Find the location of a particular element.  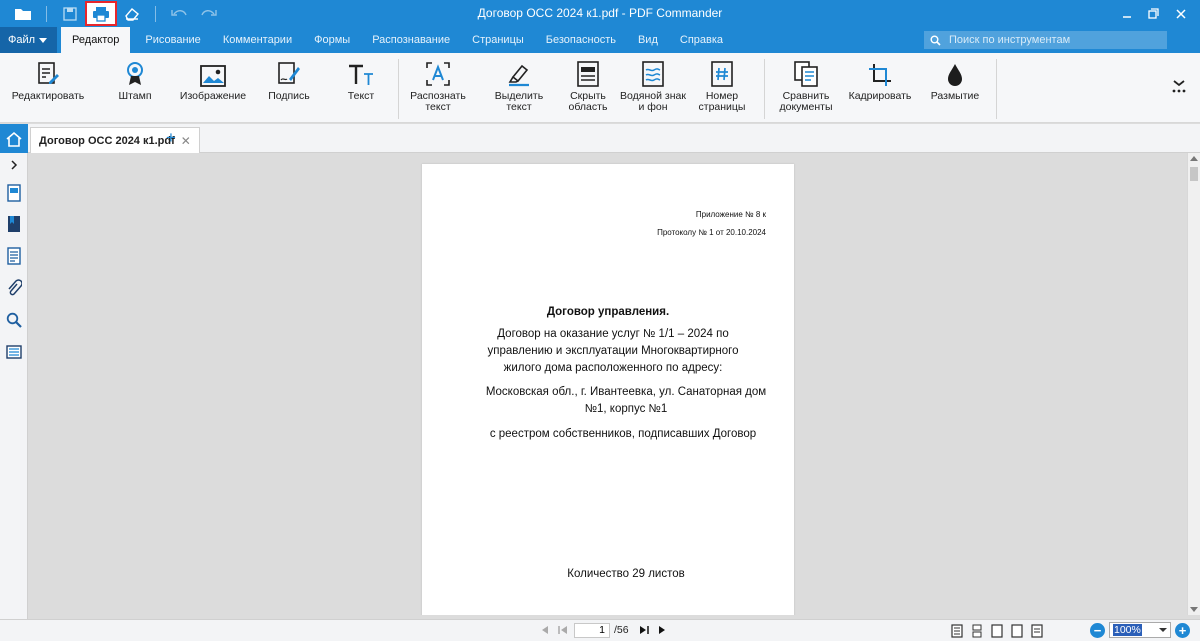

zoom-out-button: − is located at coordinates (1097, 630).